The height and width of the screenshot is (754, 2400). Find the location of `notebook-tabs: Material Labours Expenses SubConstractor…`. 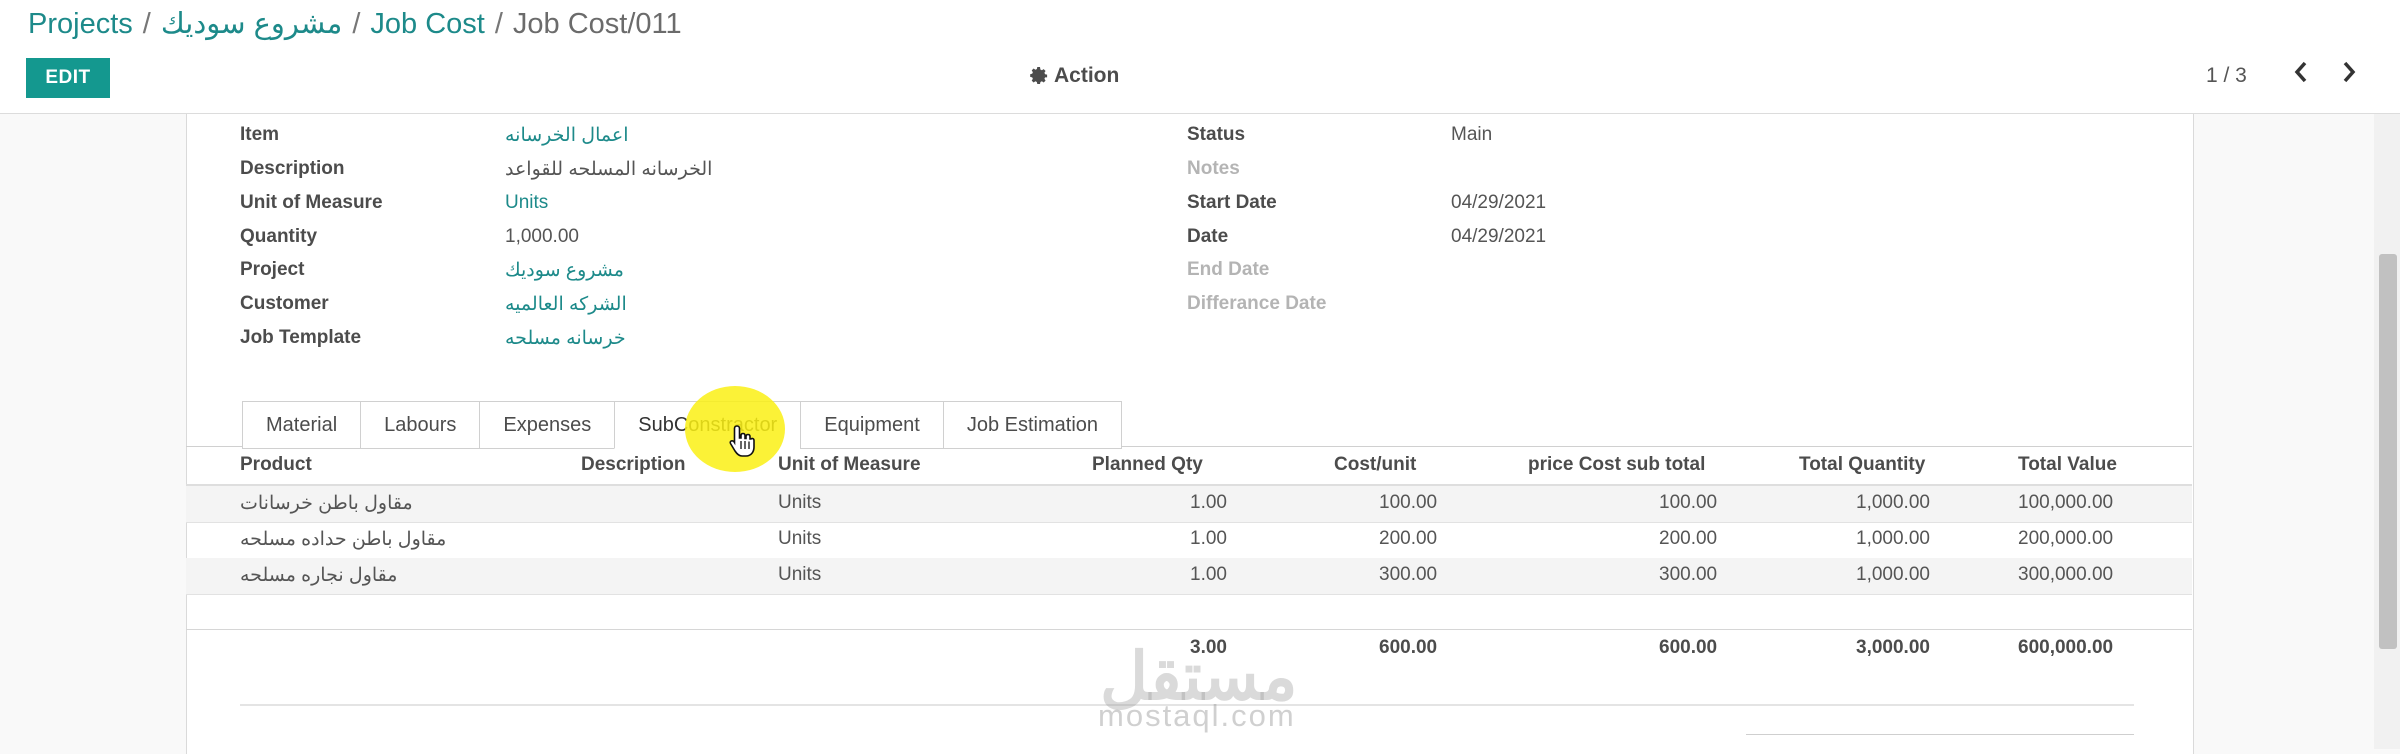

notebook-tabs: Material Labours Expenses SubConstractor… is located at coordinates (682, 425).